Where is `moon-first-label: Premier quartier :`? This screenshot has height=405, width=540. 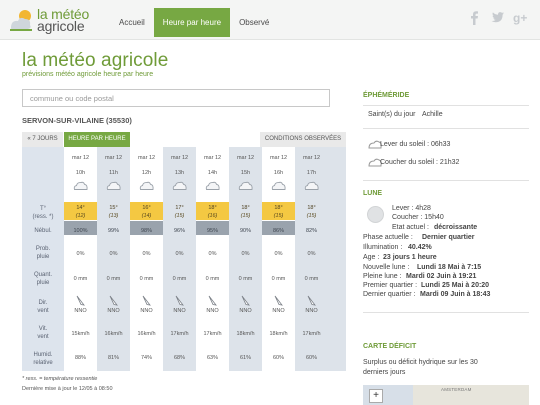 moon-first-label: Premier quartier : is located at coordinates (390, 285).